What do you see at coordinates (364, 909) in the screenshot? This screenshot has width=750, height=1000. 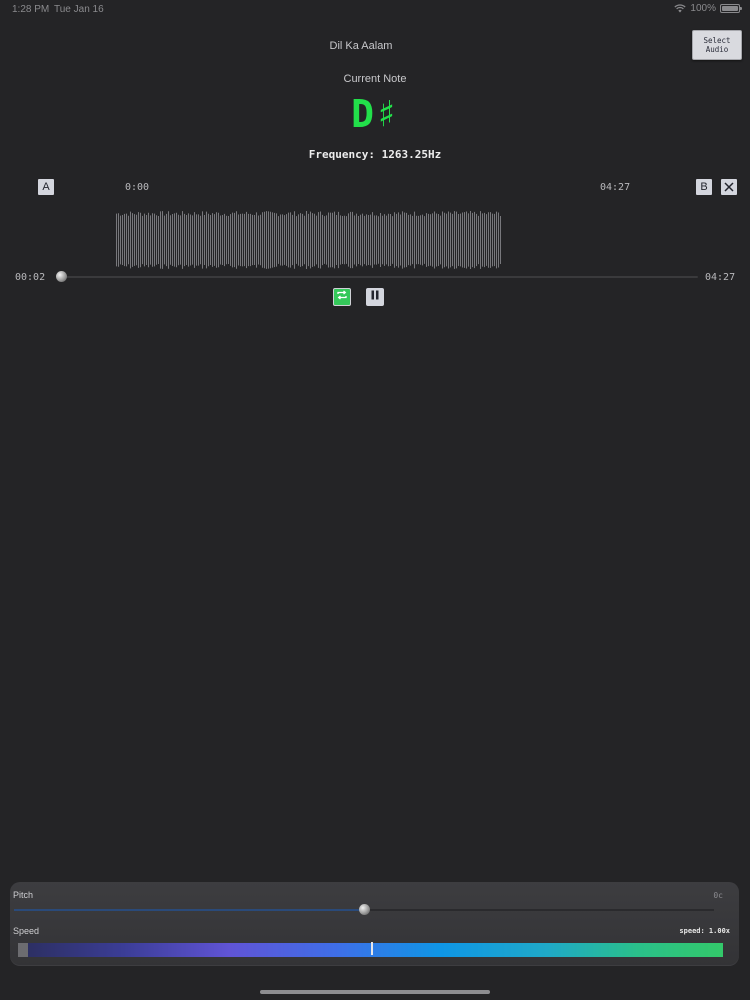 I see `pitch-slider-thumb` at bounding box center [364, 909].